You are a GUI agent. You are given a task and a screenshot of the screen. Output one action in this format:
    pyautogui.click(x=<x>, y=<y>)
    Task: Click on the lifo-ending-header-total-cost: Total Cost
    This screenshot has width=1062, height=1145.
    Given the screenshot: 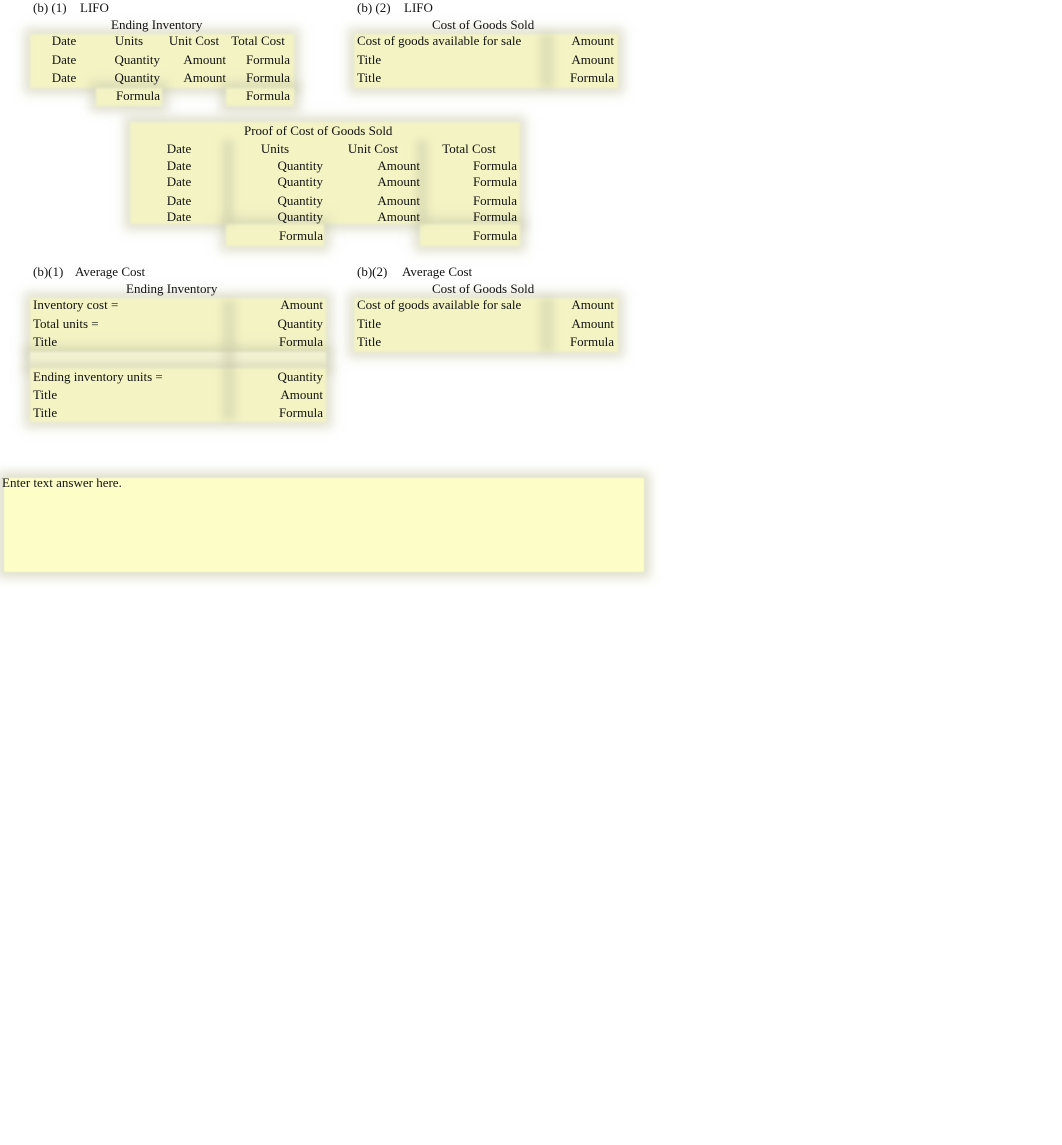 What is the action you would take?
    pyautogui.click(x=258, y=40)
    